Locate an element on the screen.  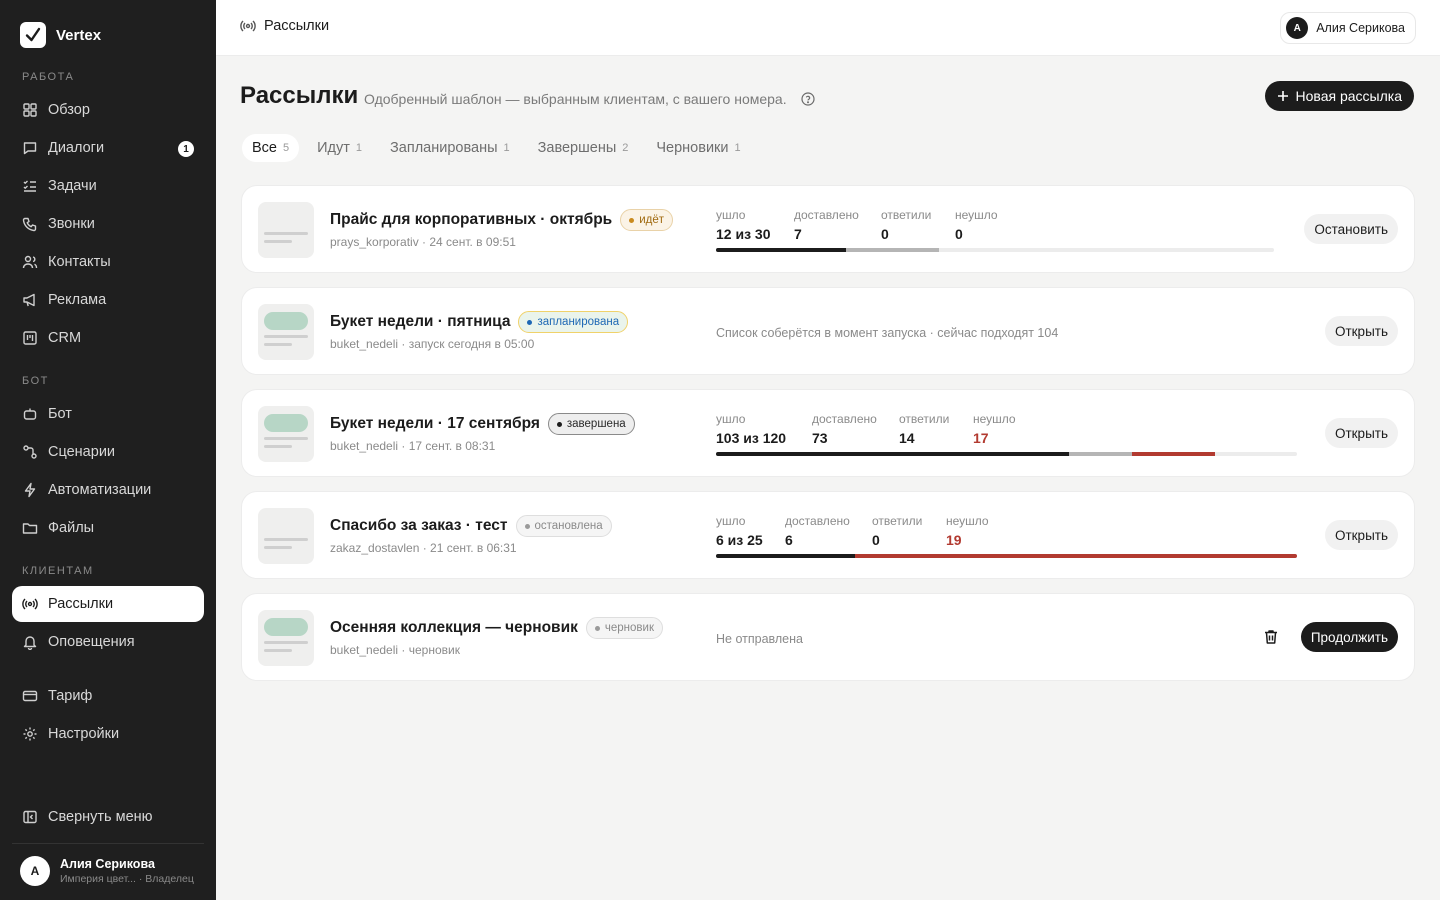
new-broadcast-button: Новая рассылка is located at coordinates (1339, 96).